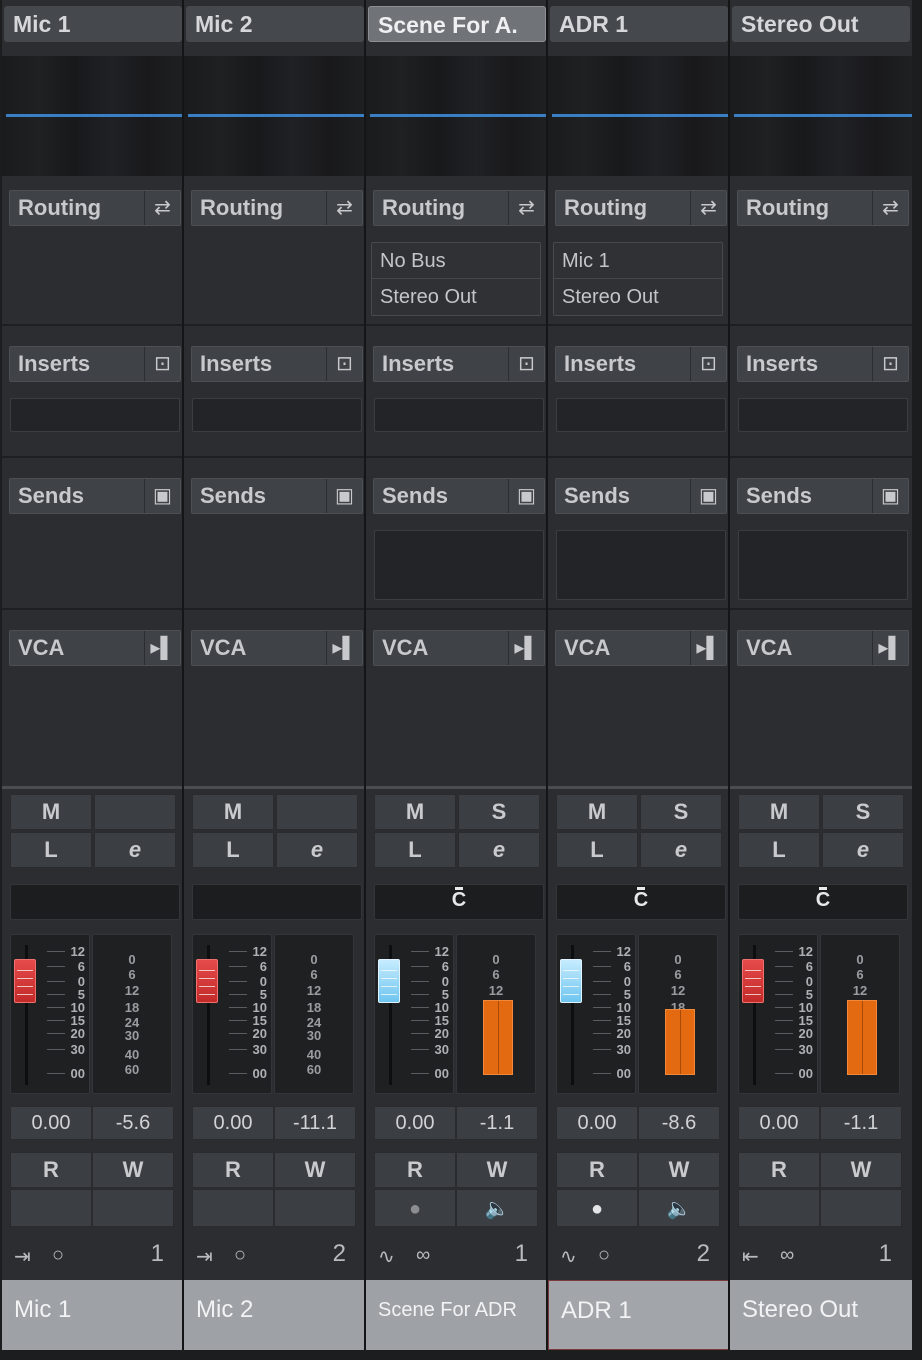 The width and height of the screenshot is (922, 1360). Describe the element at coordinates (750, 1256) in the screenshot. I see `output-icon: ⇤` at that location.